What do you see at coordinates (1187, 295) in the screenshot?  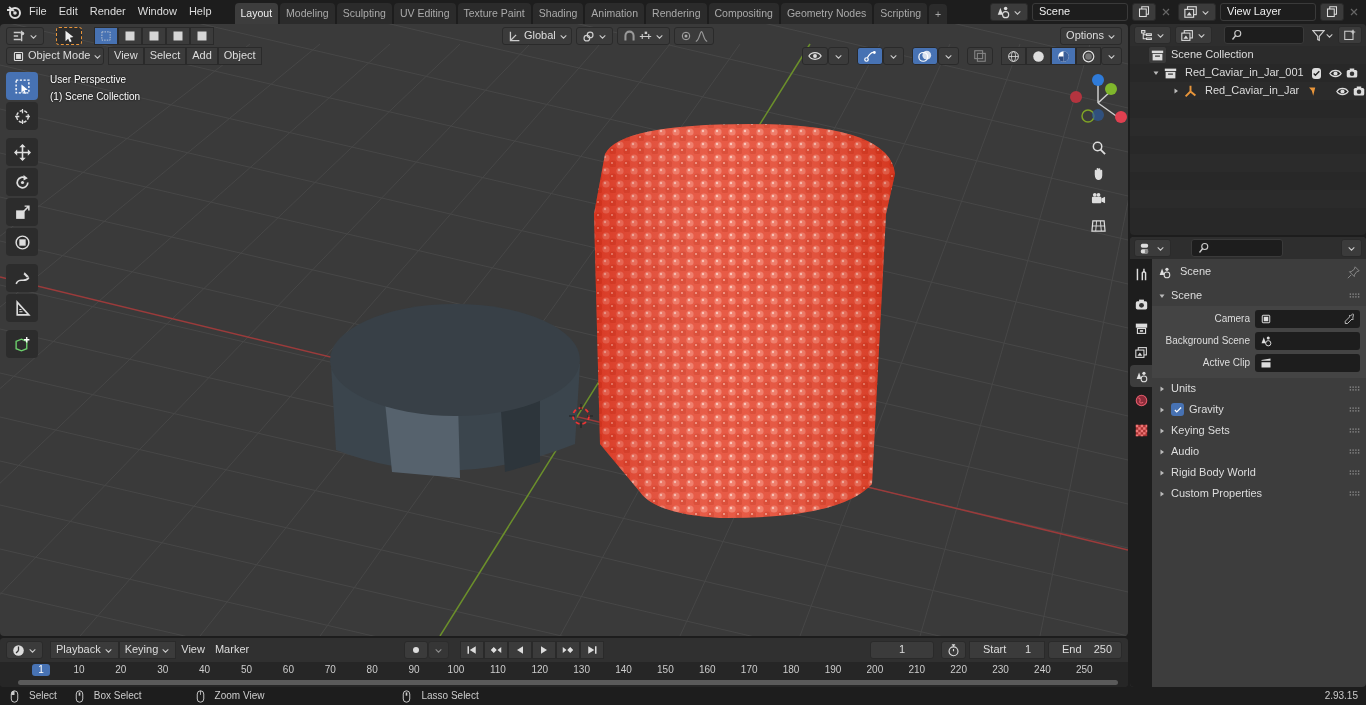 I see `panel-title: Scene` at bounding box center [1187, 295].